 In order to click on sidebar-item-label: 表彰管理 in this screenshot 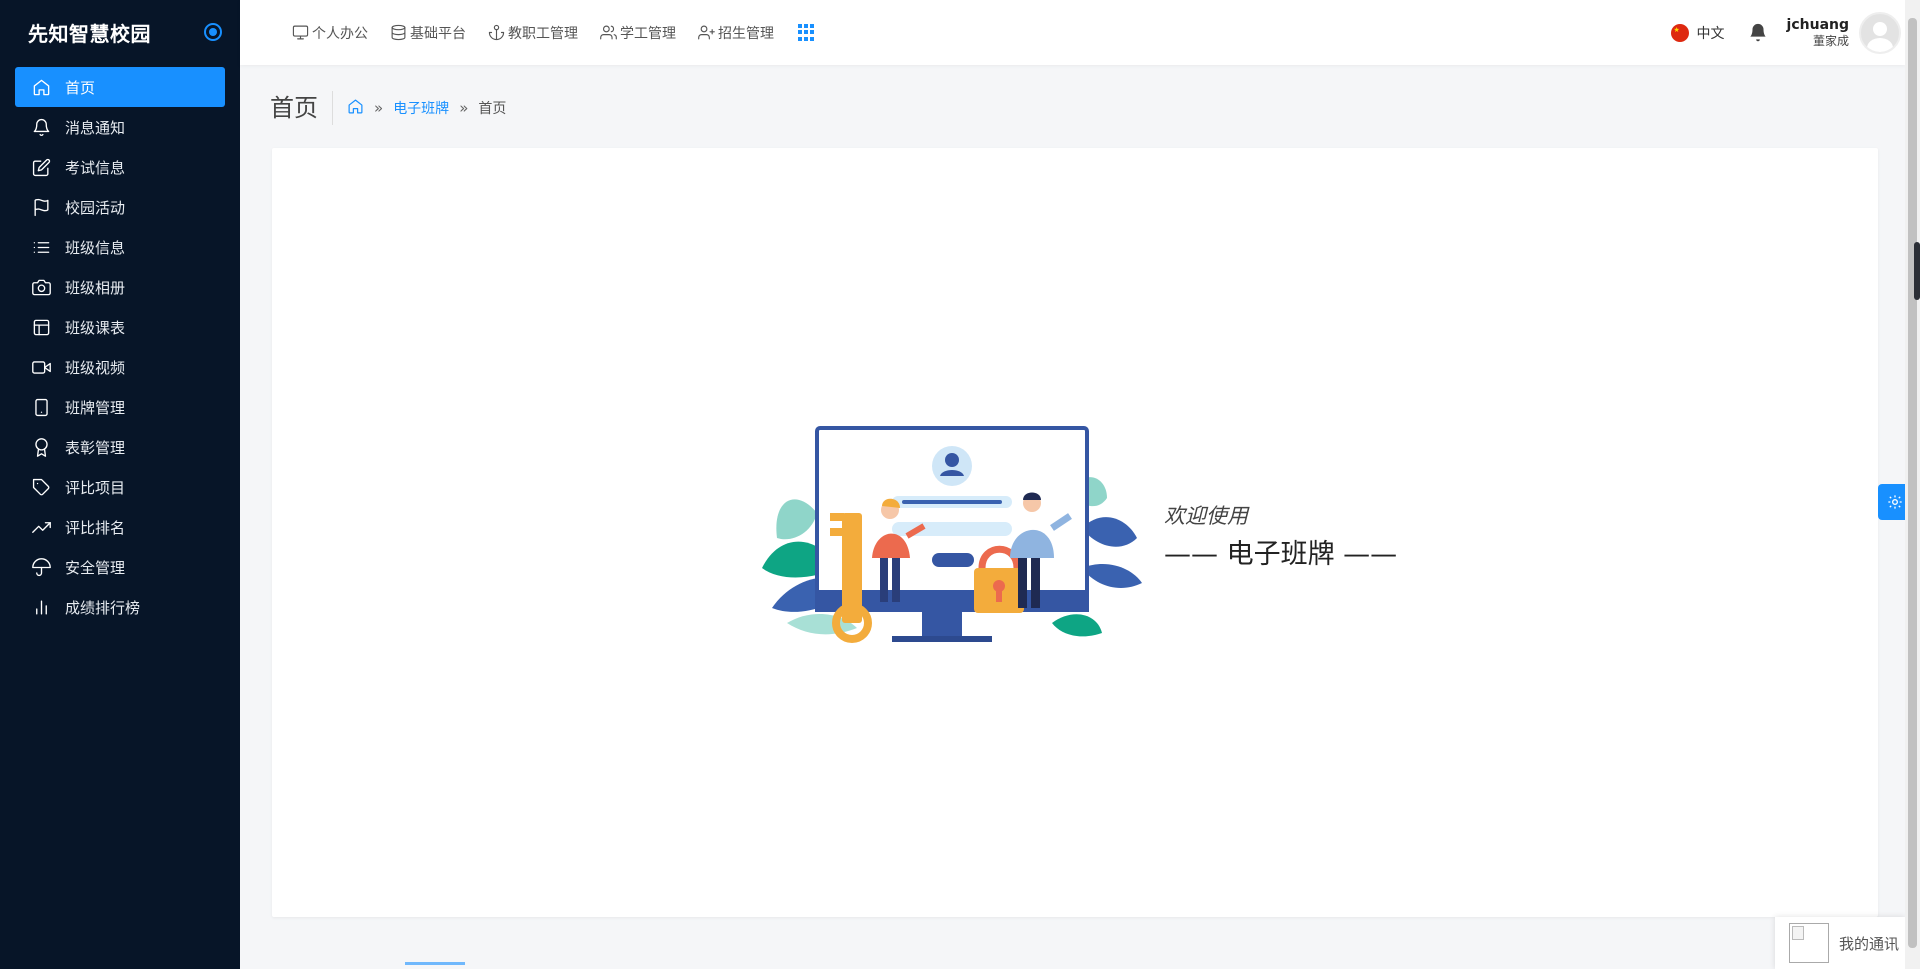, I will do `click(95, 447)`.